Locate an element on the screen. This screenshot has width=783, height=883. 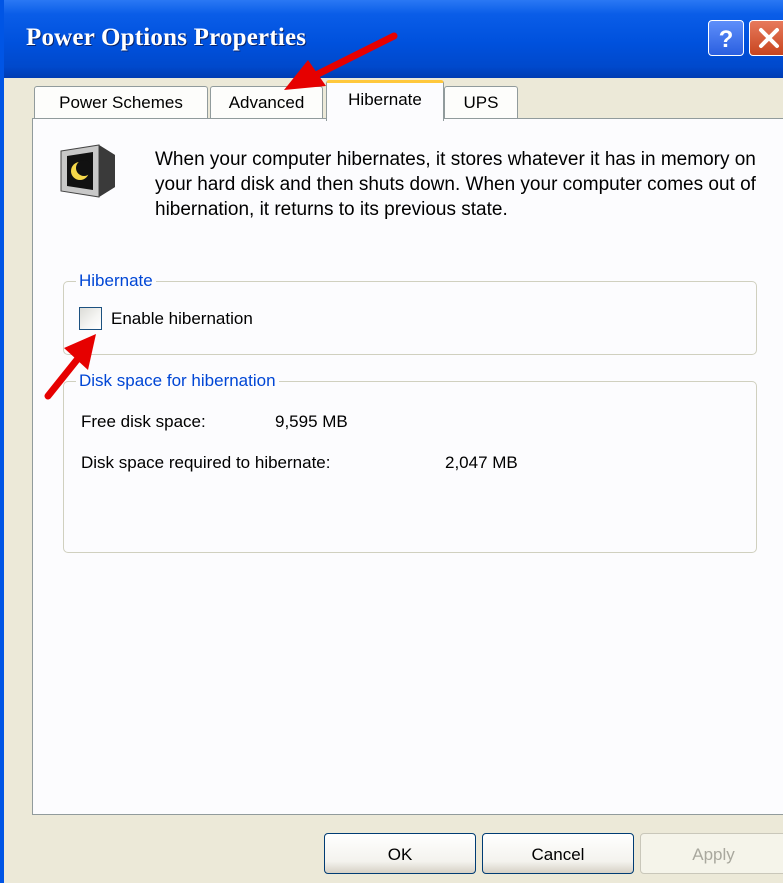
ok-button: OK is located at coordinates (400, 853).